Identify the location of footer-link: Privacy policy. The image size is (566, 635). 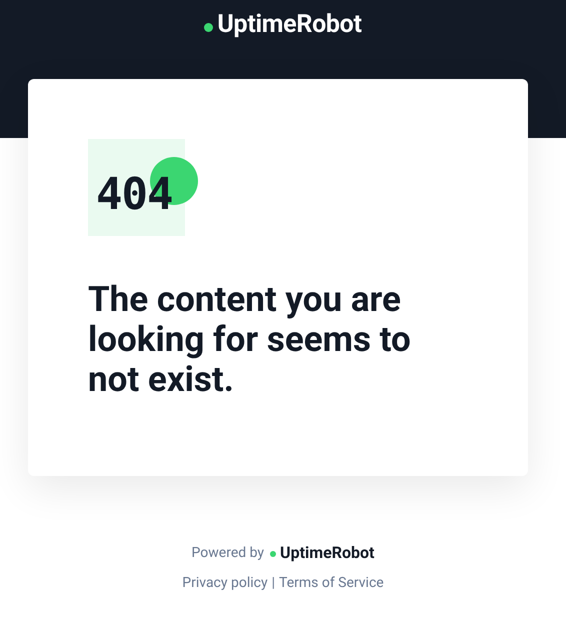
(225, 583).